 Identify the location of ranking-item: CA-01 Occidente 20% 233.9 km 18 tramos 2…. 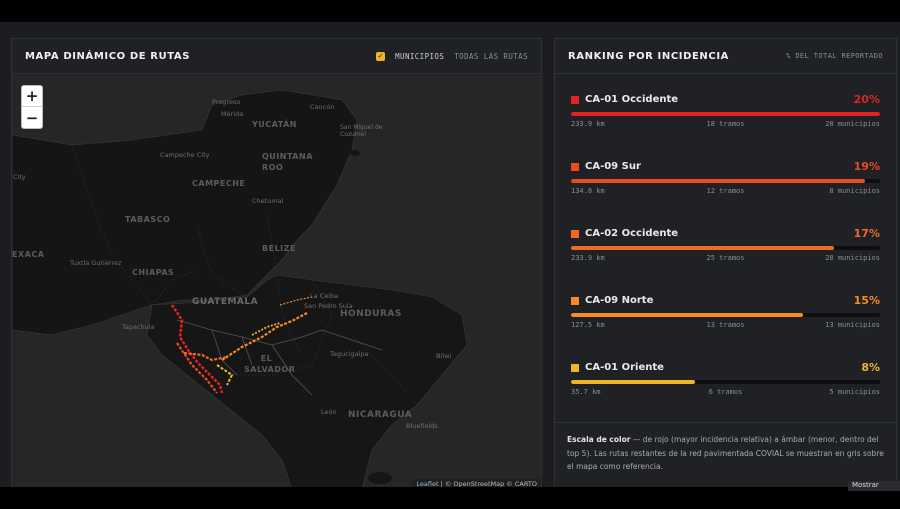
(725, 107).